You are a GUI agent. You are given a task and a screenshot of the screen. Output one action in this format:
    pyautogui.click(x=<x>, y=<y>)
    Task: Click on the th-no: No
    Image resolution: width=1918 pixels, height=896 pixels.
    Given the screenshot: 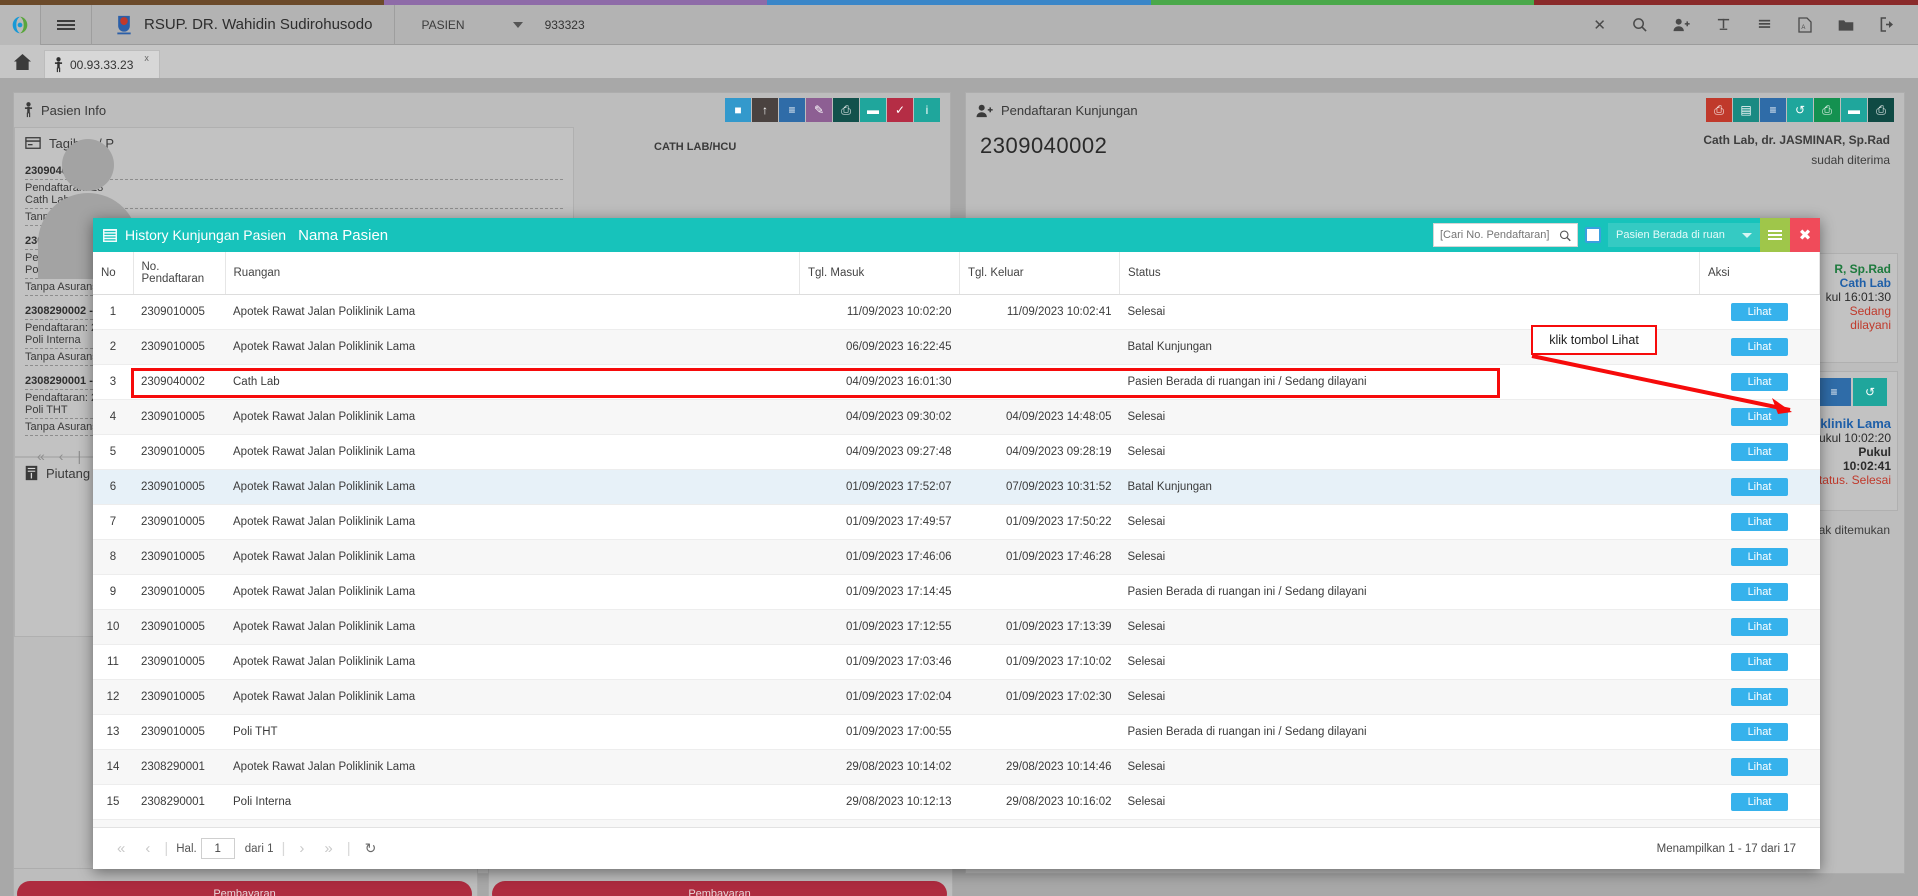 What is the action you would take?
    pyautogui.click(x=113, y=273)
    